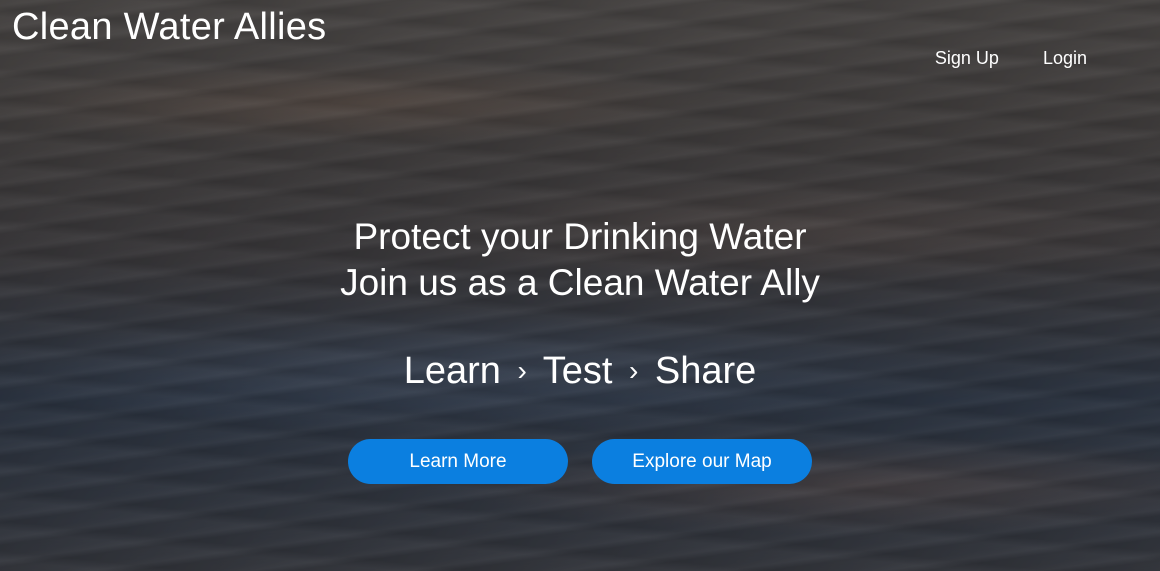  Describe the element at coordinates (169, 27) in the screenshot. I see `brand-logo-text: Clean Water Allies` at that location.